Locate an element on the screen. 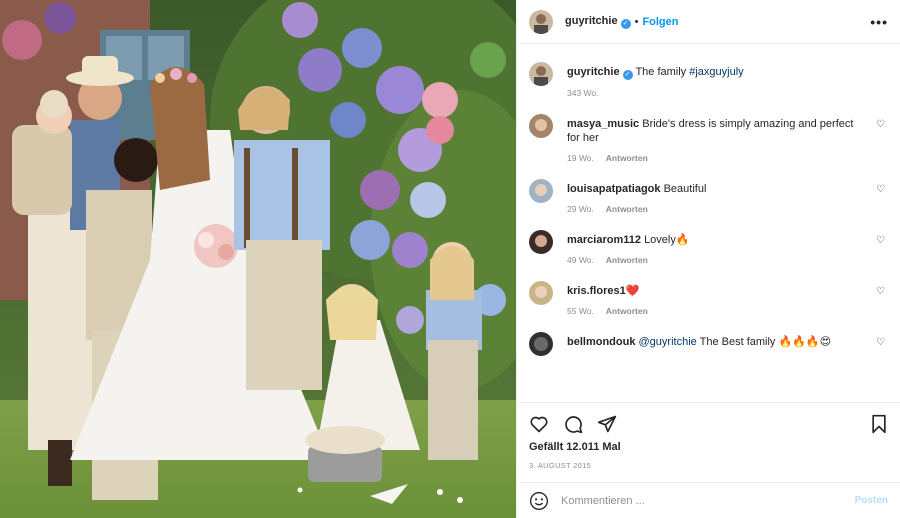  comment-age: 49 Wo. is located at coordinates (580, 260).